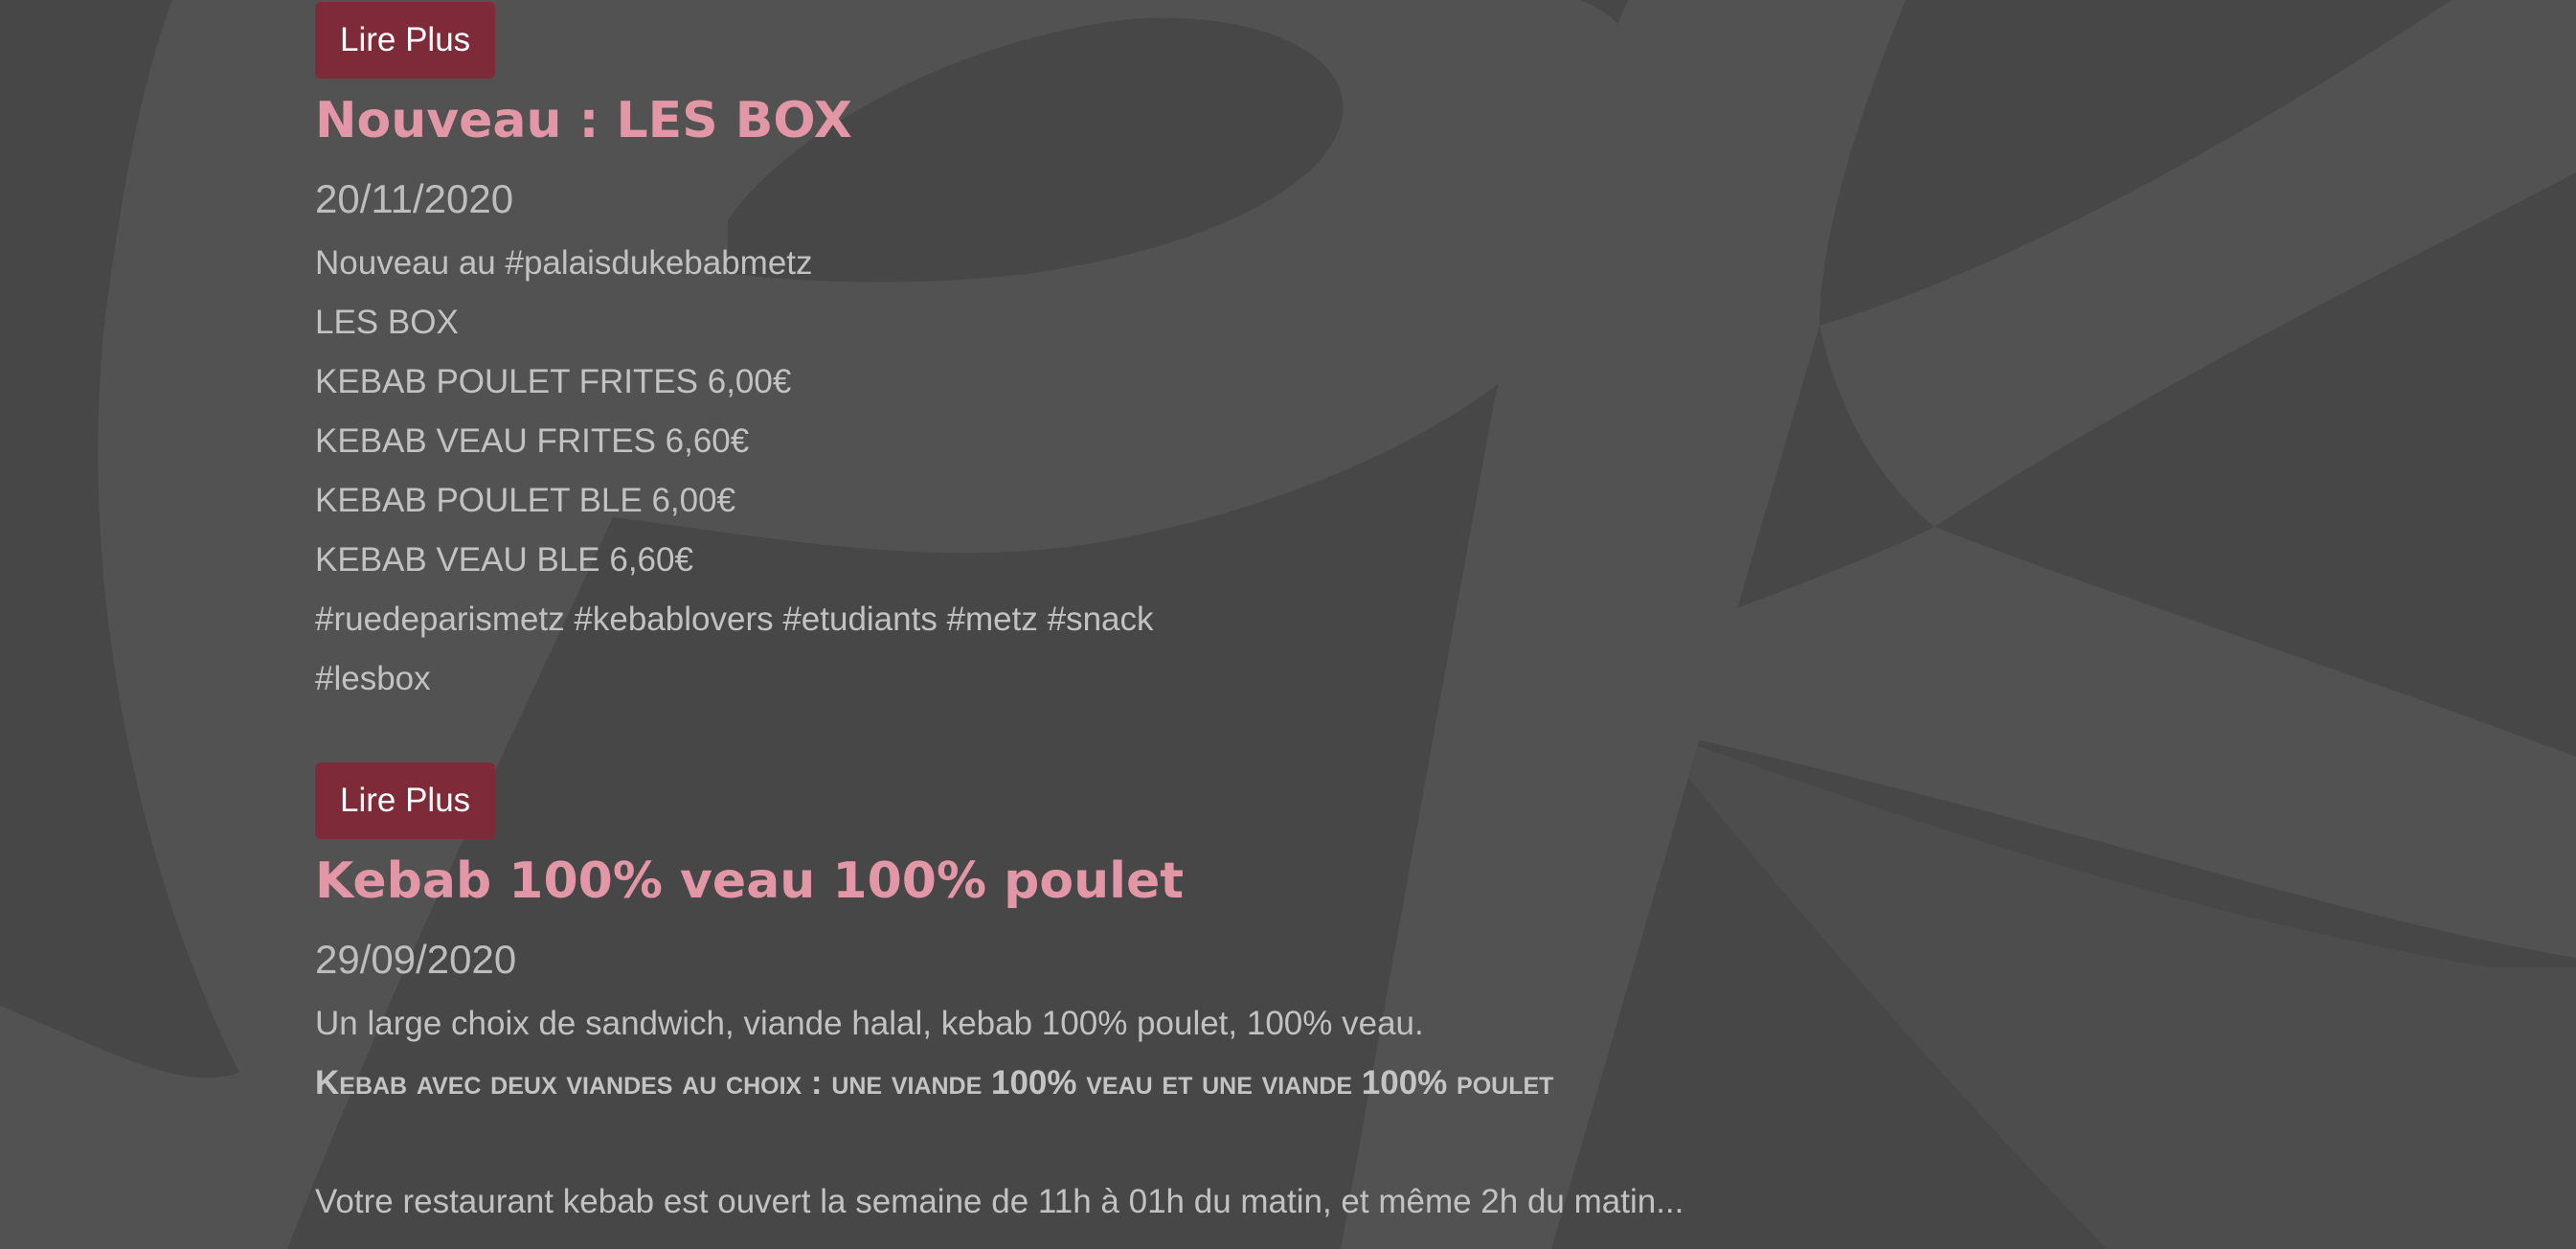 The image size is (2576, 1249). Describe the element at coordinates (553, 381) in the screenshot. I see `article-text-line: KEBAB POULET FRITES 6,00€` at that location.